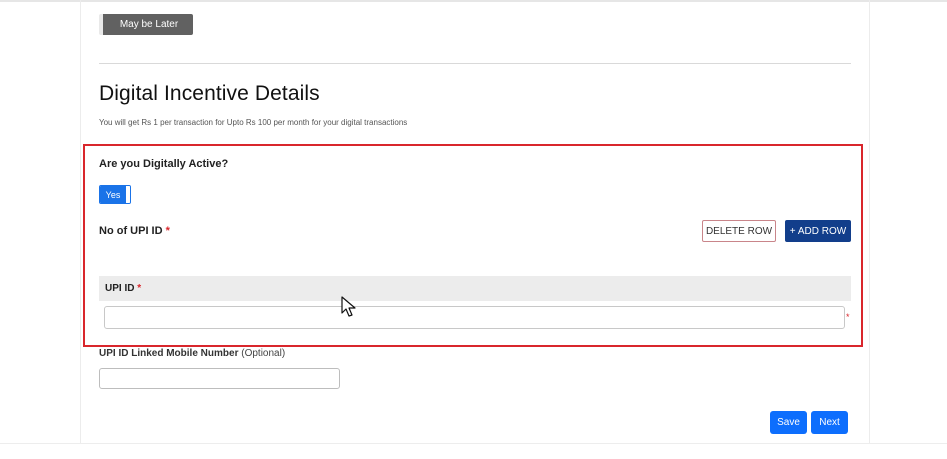 The image size is (947, 459). I want to click on top-border, so click(473, 1).